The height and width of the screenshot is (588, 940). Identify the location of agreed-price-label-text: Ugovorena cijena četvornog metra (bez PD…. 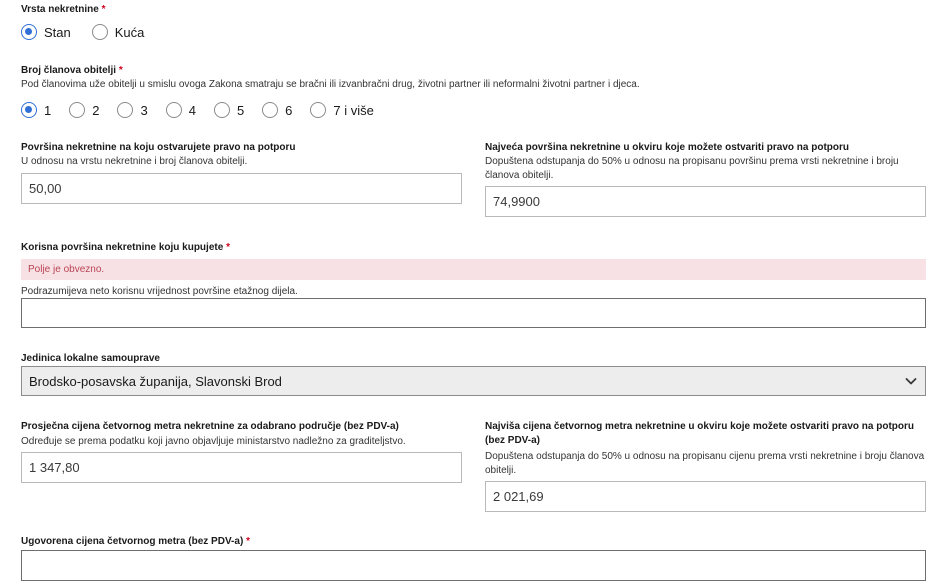
(132, 541).